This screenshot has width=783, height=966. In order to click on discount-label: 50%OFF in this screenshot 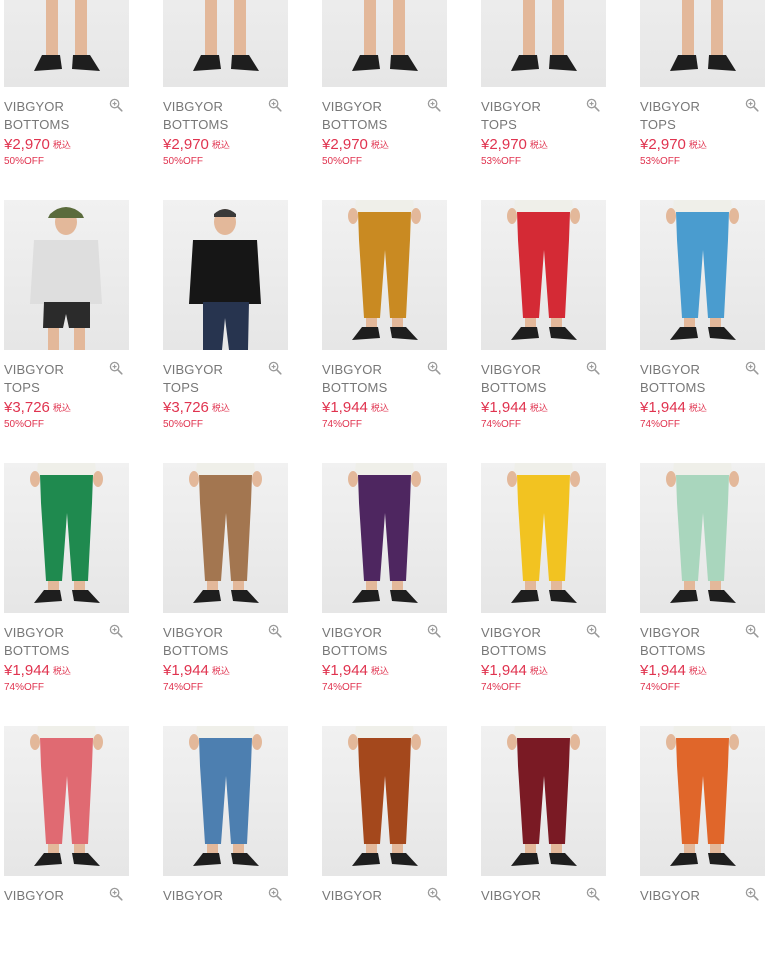, I will do `click(183, 161)`.